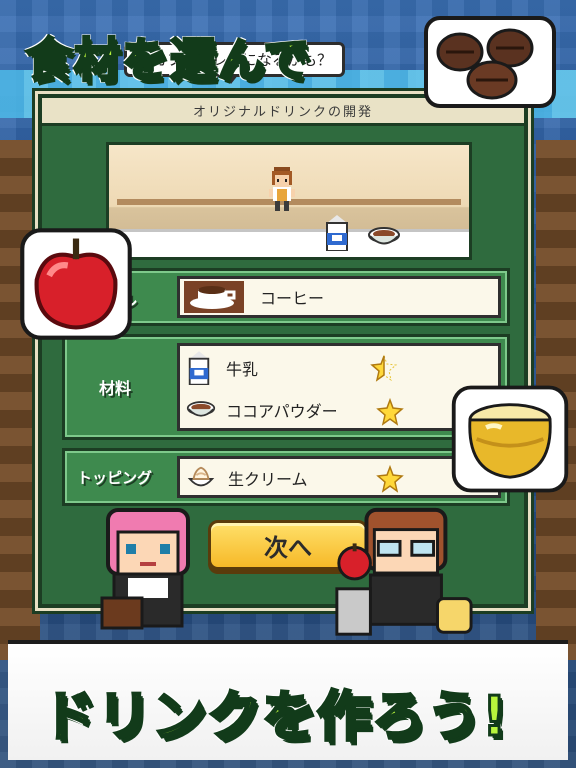  I want to click on base-item: コーヒー, so click(254, 297).